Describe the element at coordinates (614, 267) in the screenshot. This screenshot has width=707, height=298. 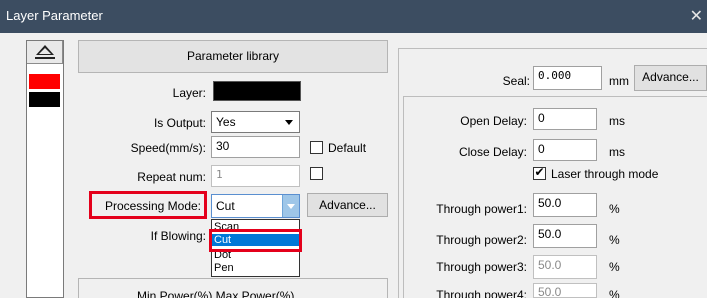
I see `through-power-3-unit: %` at that location.